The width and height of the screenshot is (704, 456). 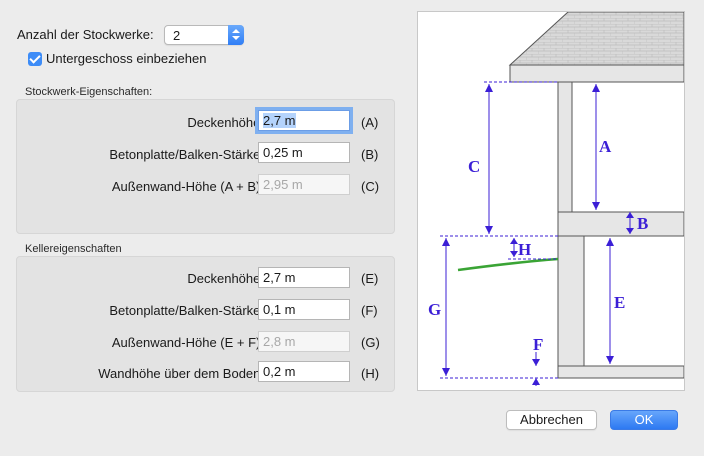 What do you see at coordinates (434, 309) in the screenshot?
I see `label-g: G` at bounding box center [434, 309].